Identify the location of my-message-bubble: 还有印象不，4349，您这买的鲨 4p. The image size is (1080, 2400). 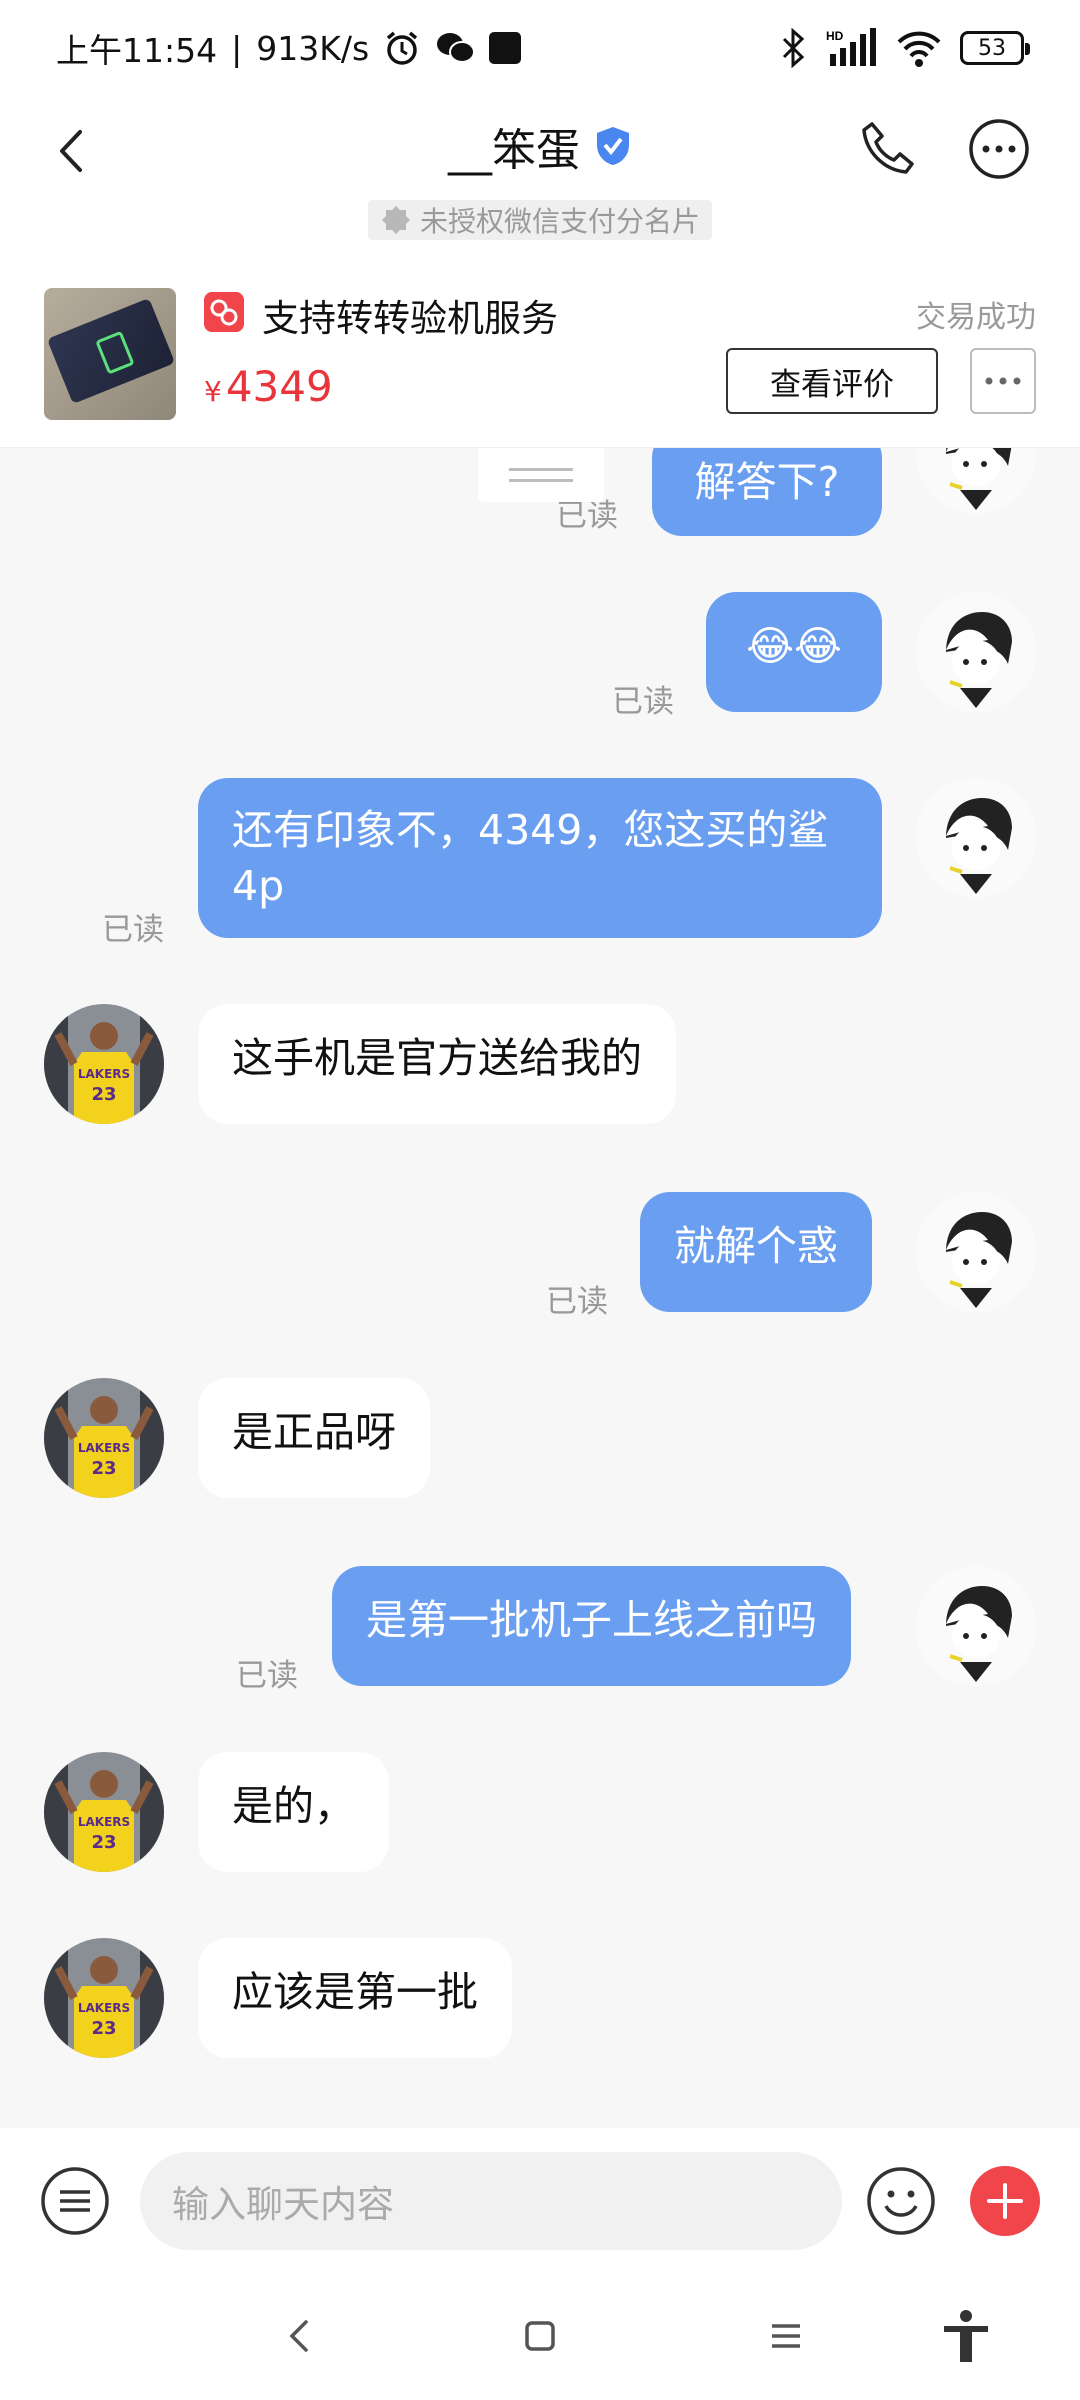
(540, 858).